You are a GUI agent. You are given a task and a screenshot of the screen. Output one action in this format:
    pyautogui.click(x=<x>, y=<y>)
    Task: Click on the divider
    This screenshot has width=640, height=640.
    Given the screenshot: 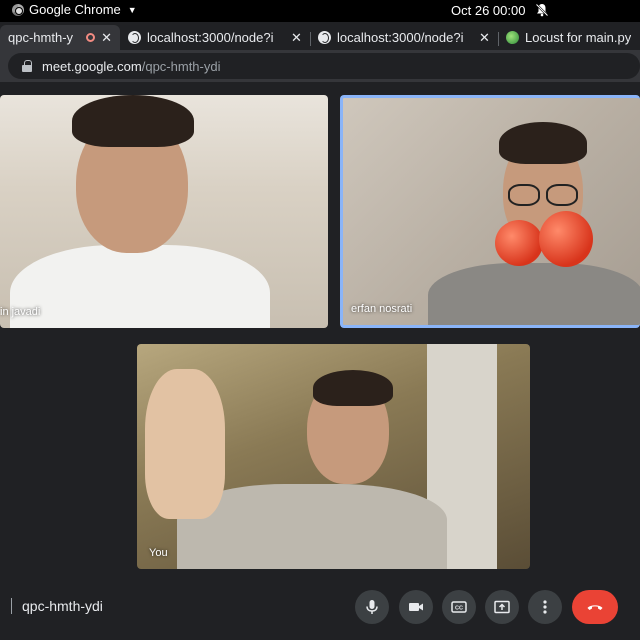 What is the action you would take?
    pyautogui.click(x=11, y=606)
    